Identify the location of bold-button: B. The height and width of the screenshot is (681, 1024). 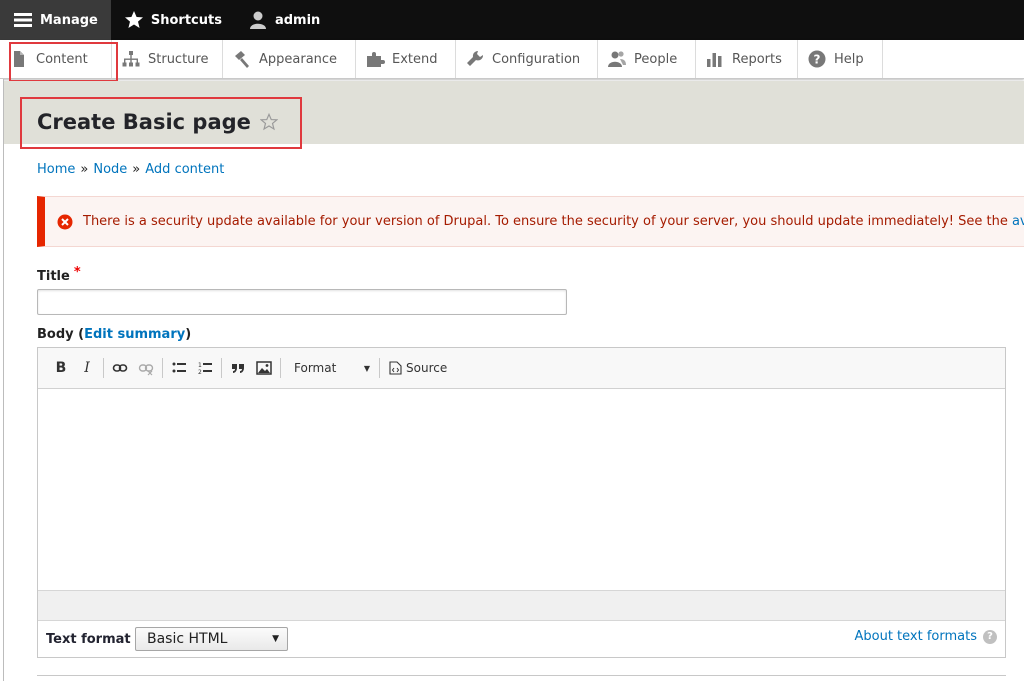
(61, 368).